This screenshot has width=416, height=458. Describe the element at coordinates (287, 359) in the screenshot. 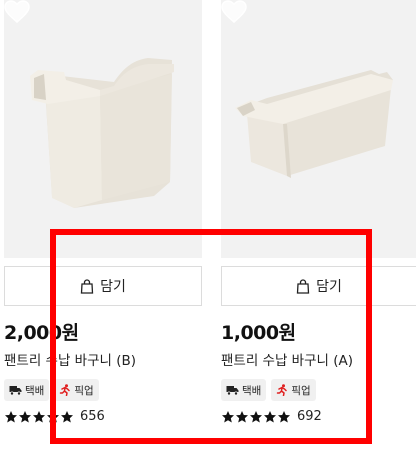

I see `product-name: 팬트리 수납 바구니 (A)` at that location.